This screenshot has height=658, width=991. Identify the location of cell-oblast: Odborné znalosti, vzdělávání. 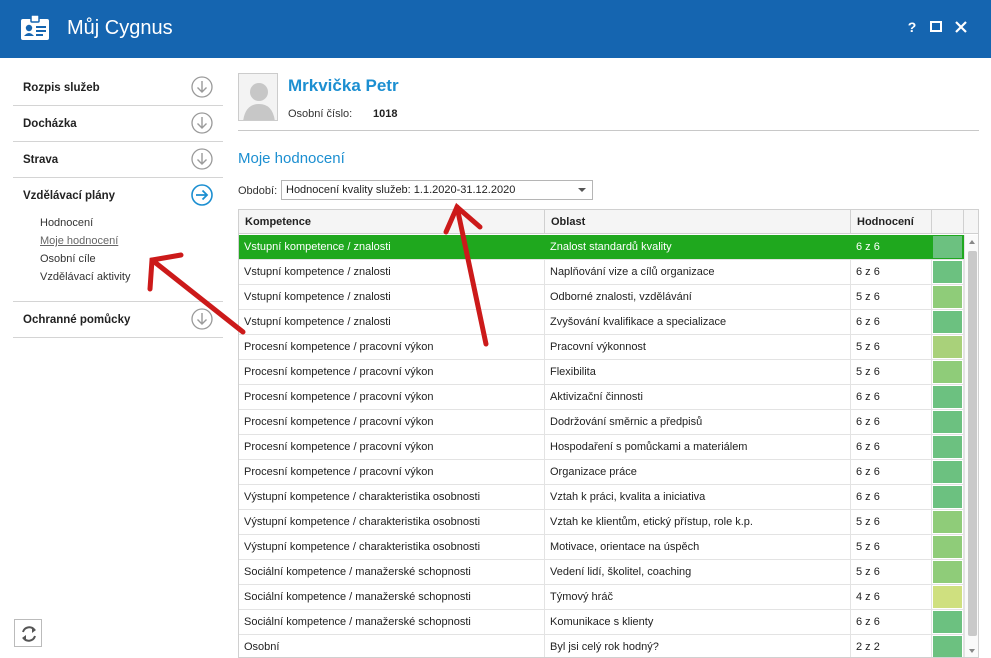
(698, 297).